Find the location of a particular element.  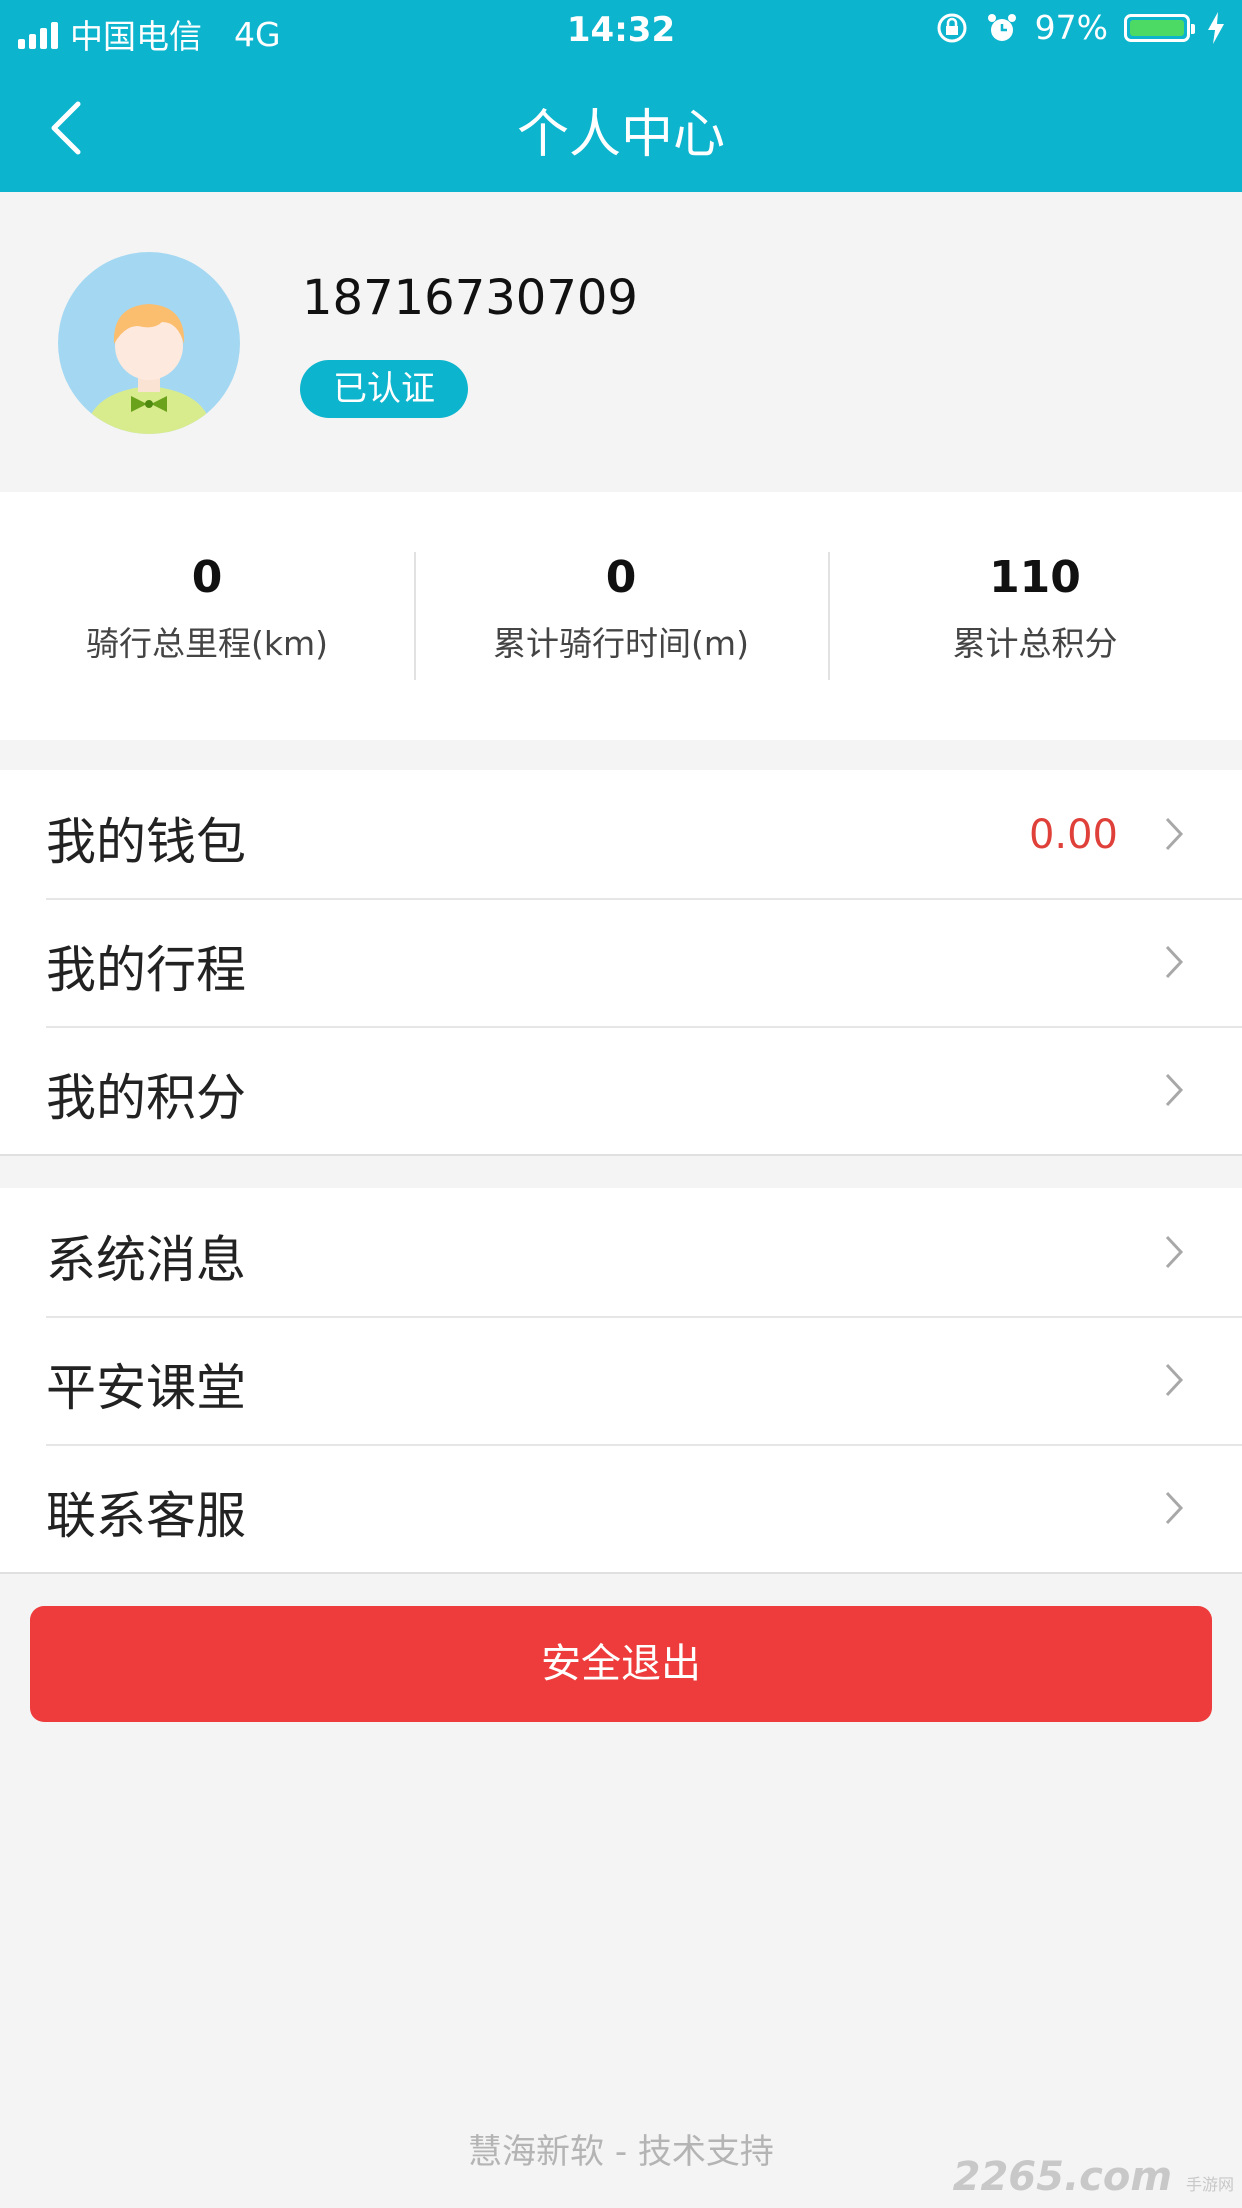

menu-item-trips: 我的行程 is located at coordinates (621, 962).